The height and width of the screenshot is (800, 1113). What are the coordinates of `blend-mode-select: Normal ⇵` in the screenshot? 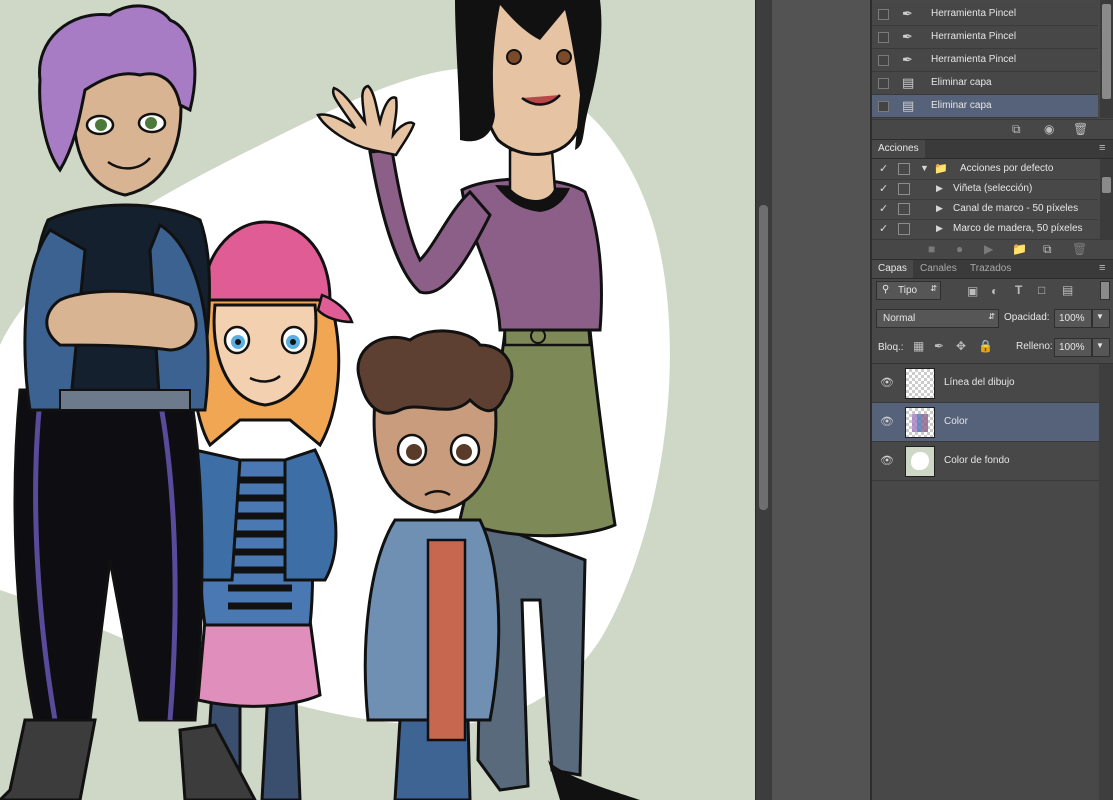 It's located at (937, 318).